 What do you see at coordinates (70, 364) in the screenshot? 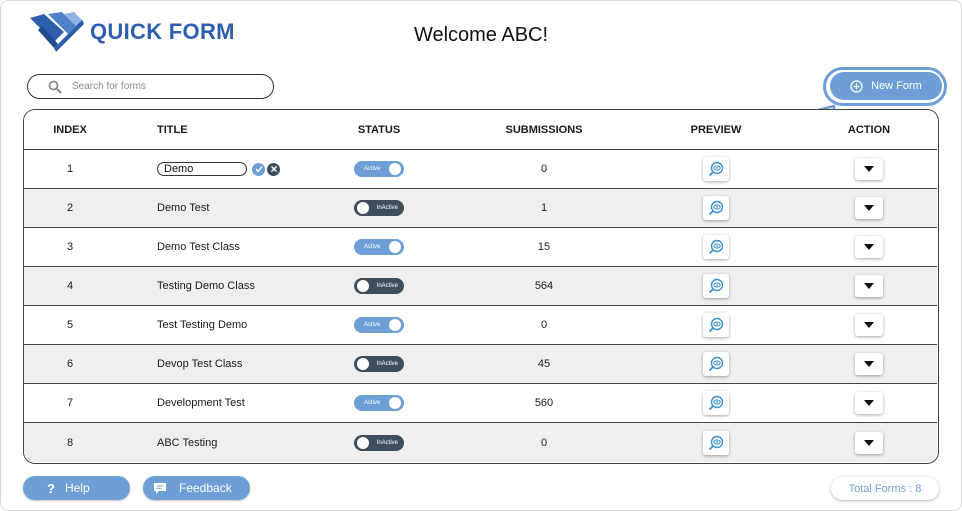
I see `row-index: 6` at bounding box center [70, 364].